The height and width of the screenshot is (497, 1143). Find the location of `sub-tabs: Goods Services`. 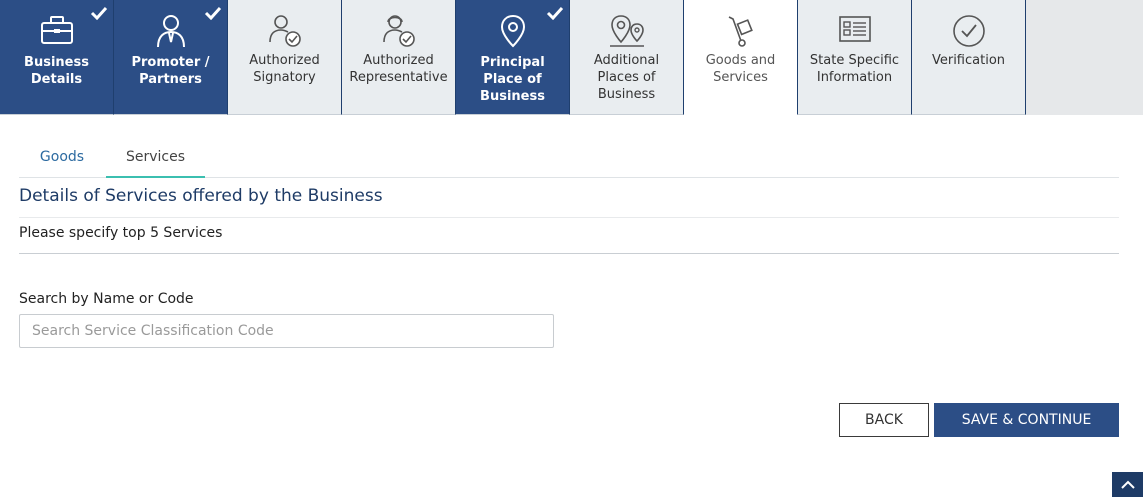

sub-tabs: Goods Services is located at coordinates (569, 158).